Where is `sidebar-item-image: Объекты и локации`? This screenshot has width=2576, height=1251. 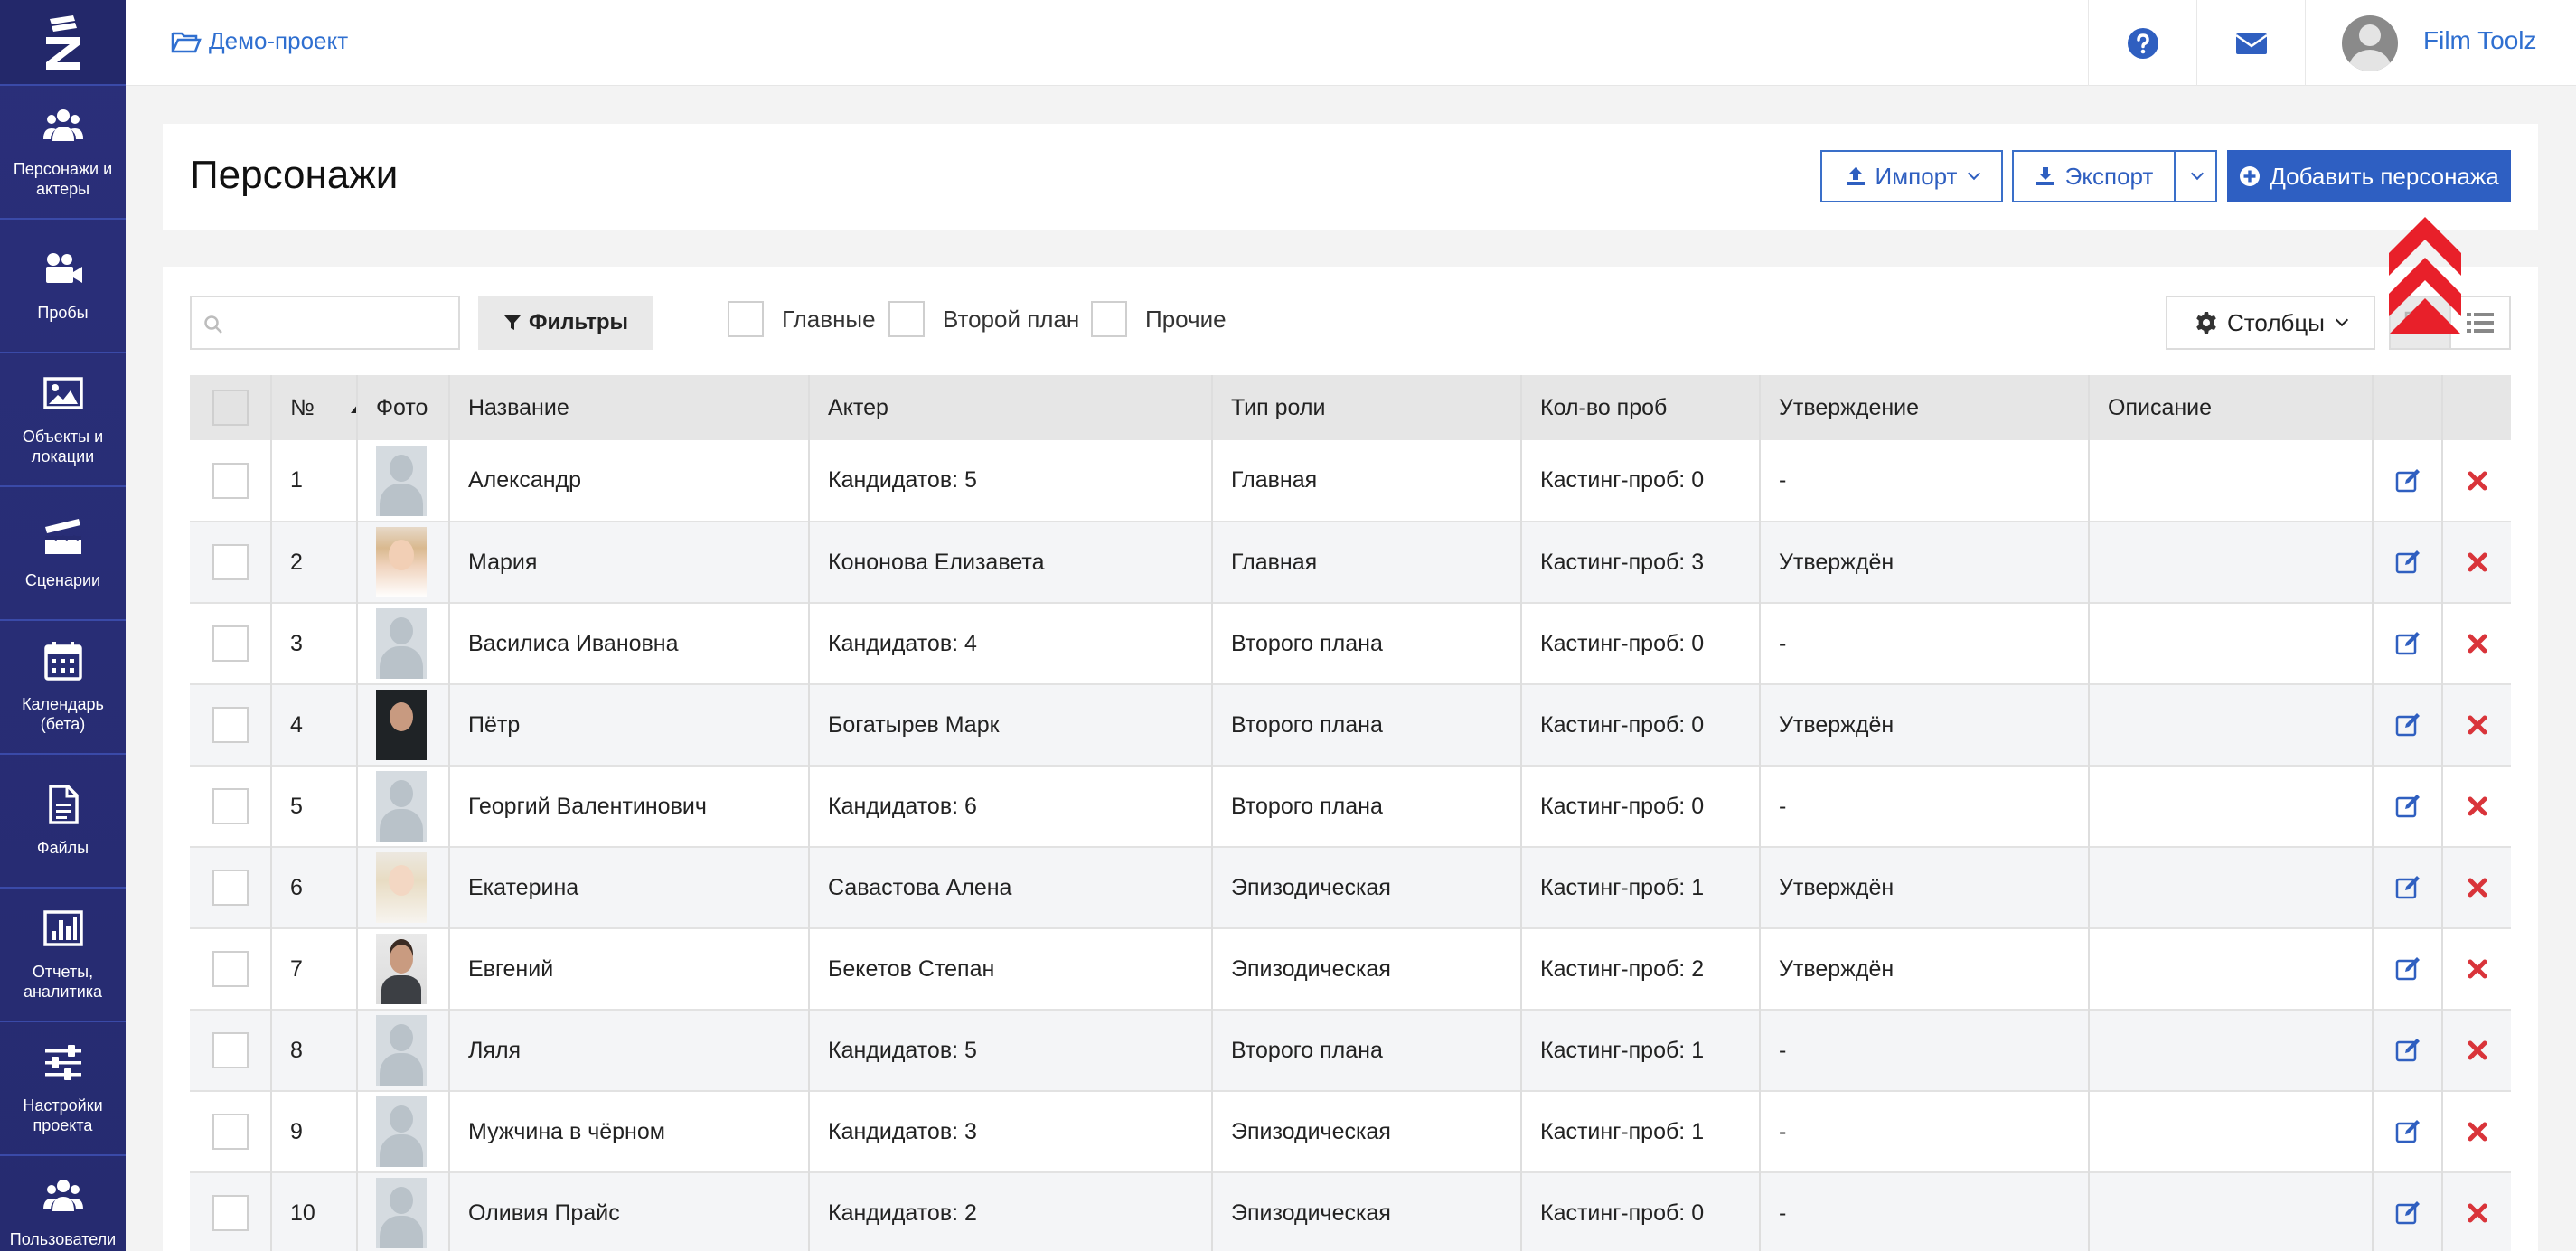 sidebar-item-image: Объекты и локации is located at coordinates (63, 420).